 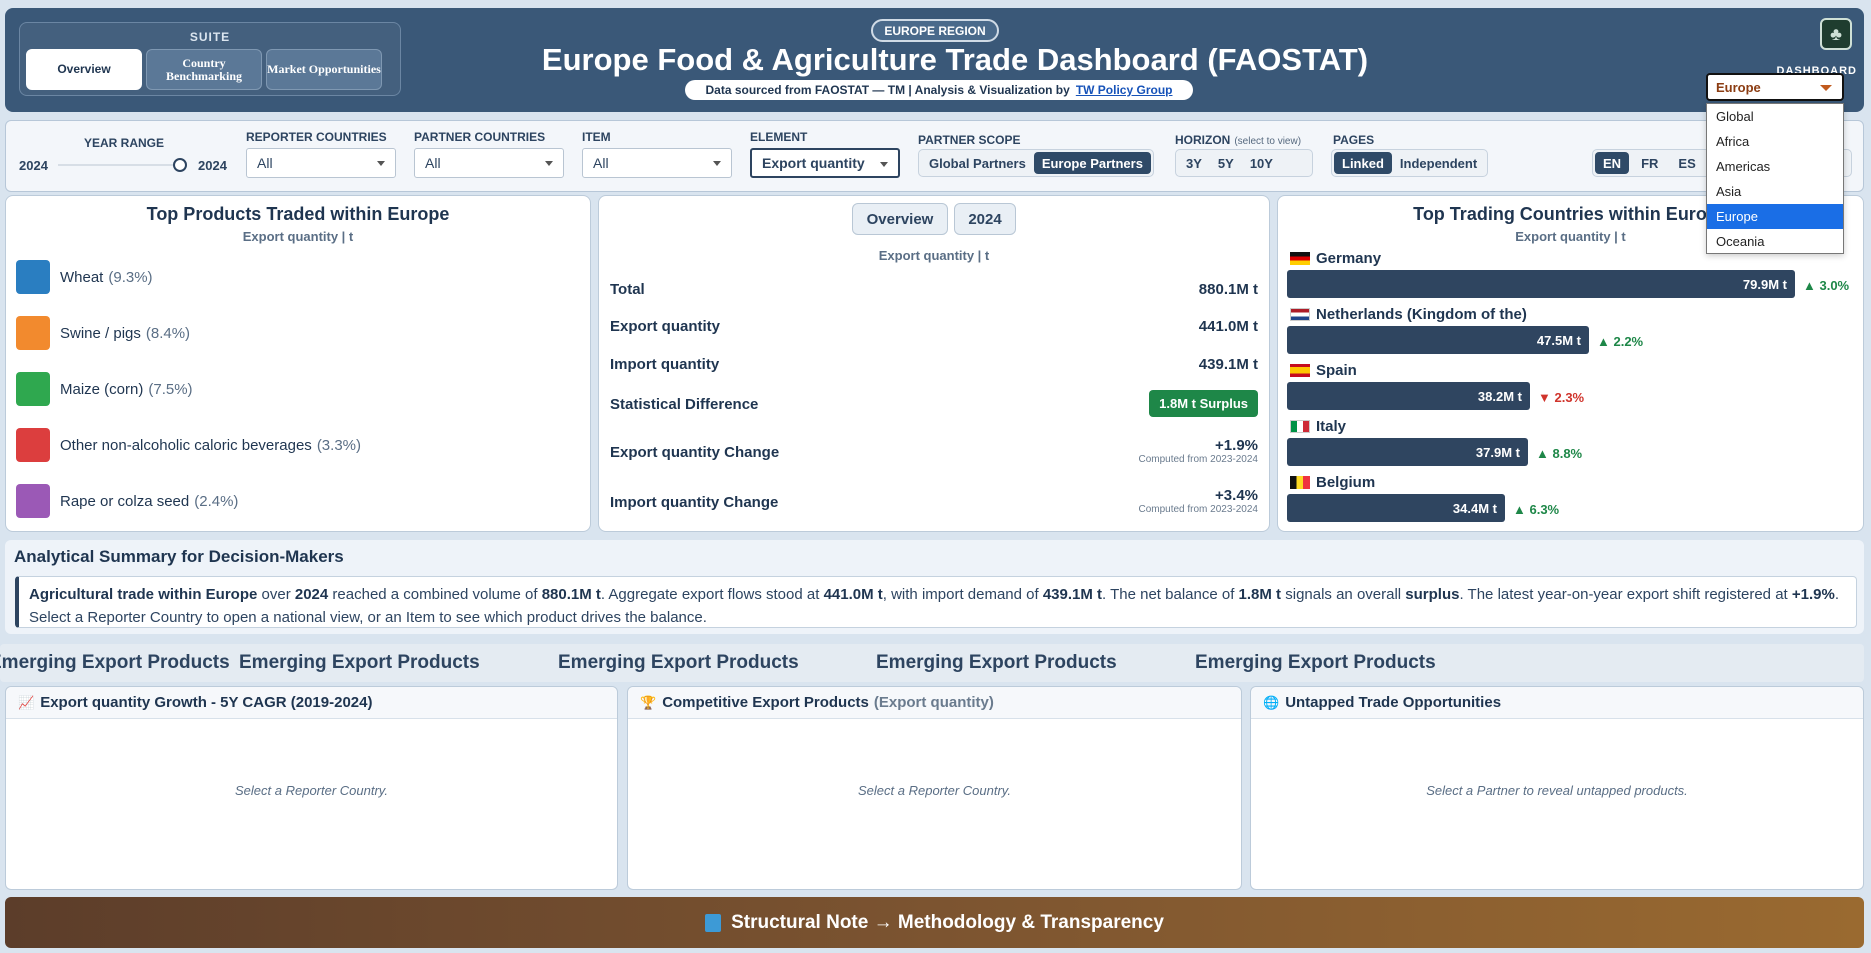 I want to click on surplus-badge: 1.8M t Surplus, so click(x=1203, y=403).